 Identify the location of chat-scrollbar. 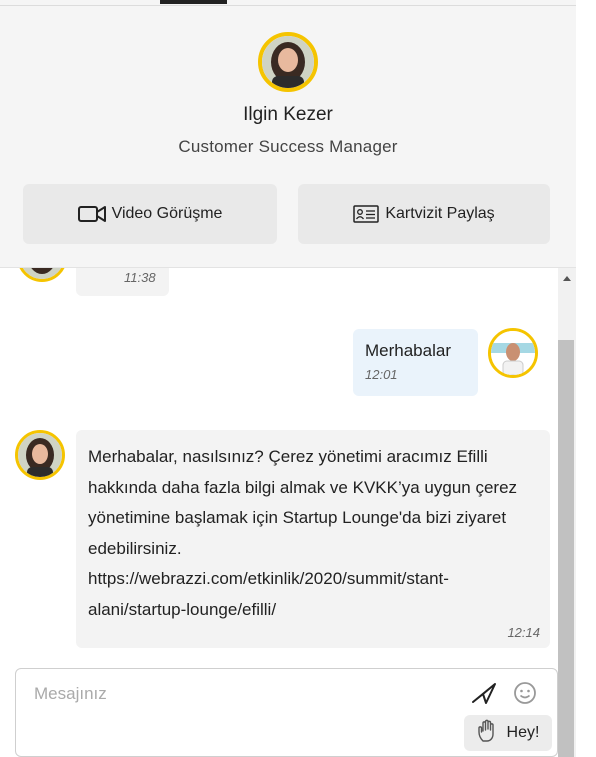
(567, 512).